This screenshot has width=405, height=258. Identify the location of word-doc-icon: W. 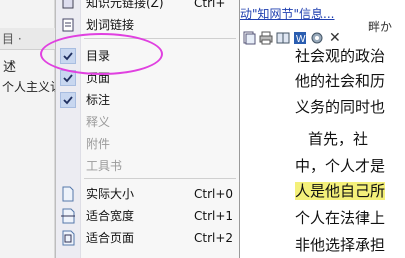
(300, 38).